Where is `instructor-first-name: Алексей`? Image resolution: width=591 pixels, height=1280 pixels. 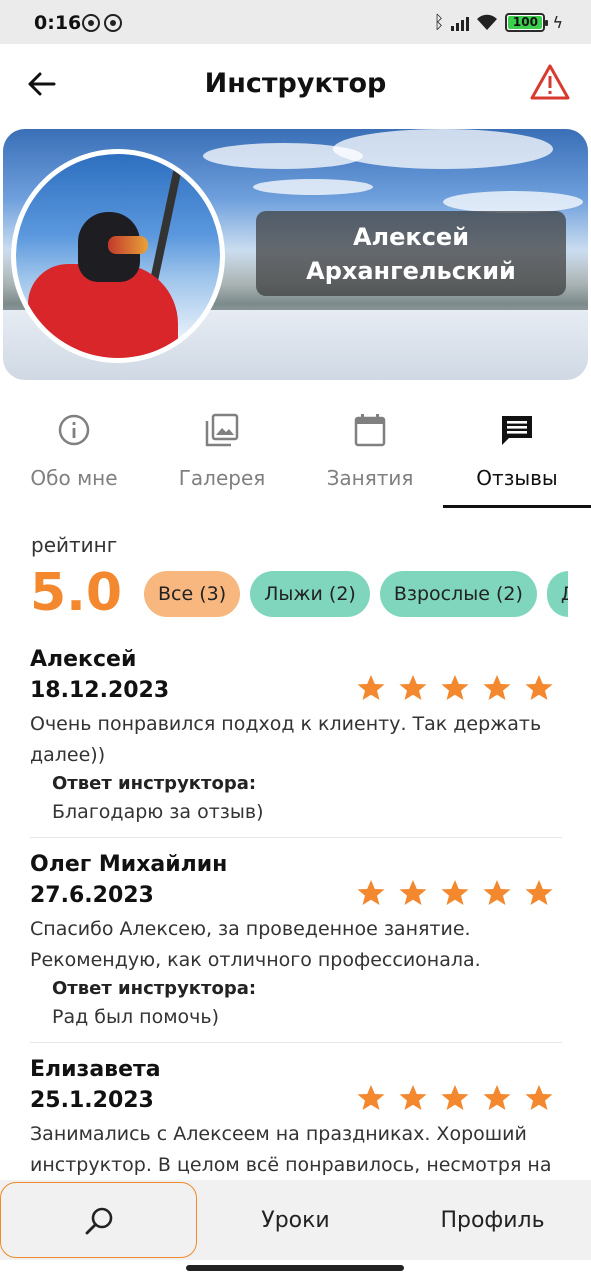
instructor-first-name: Алексей is located at coordinates (411, 237).